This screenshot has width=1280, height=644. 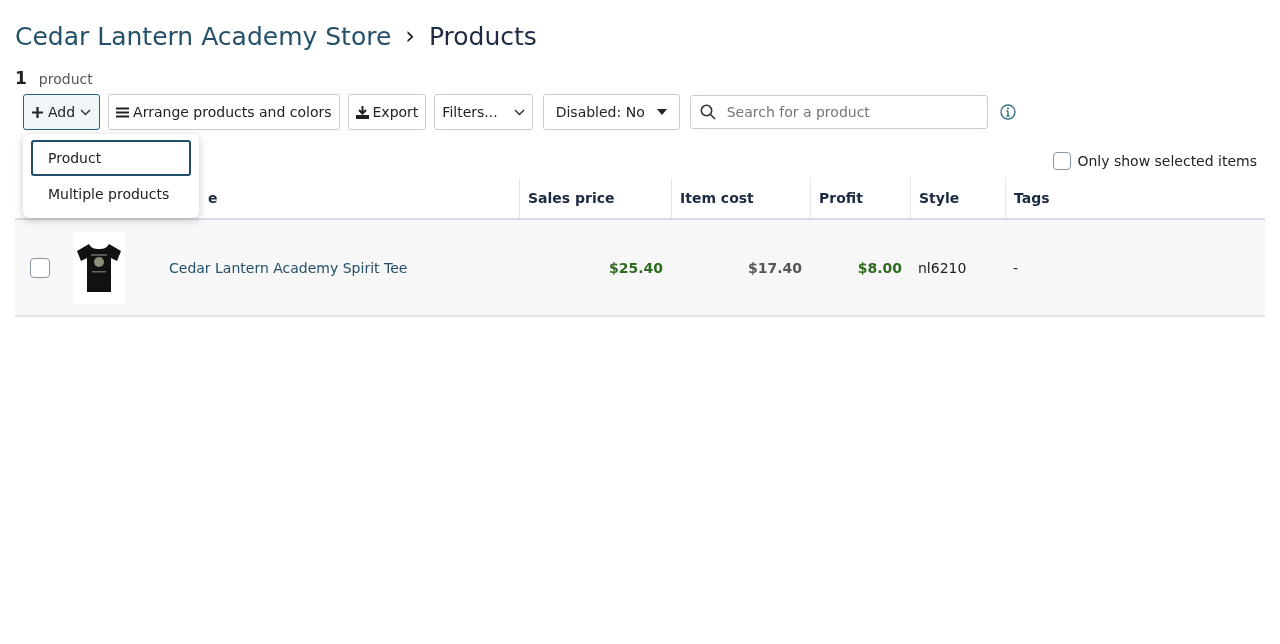 I want to click on column-header: Sales price, so click(x=595, y=198).